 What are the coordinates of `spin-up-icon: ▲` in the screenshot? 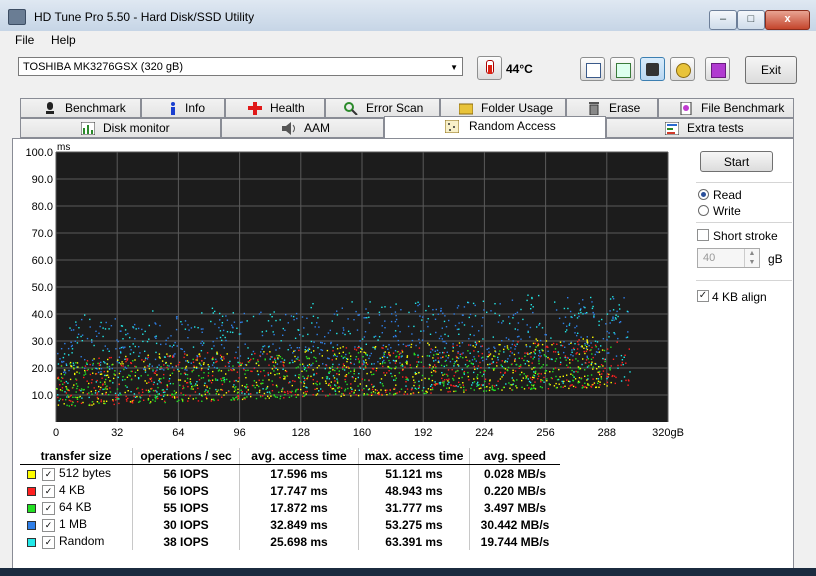 It's located at (751, 253).